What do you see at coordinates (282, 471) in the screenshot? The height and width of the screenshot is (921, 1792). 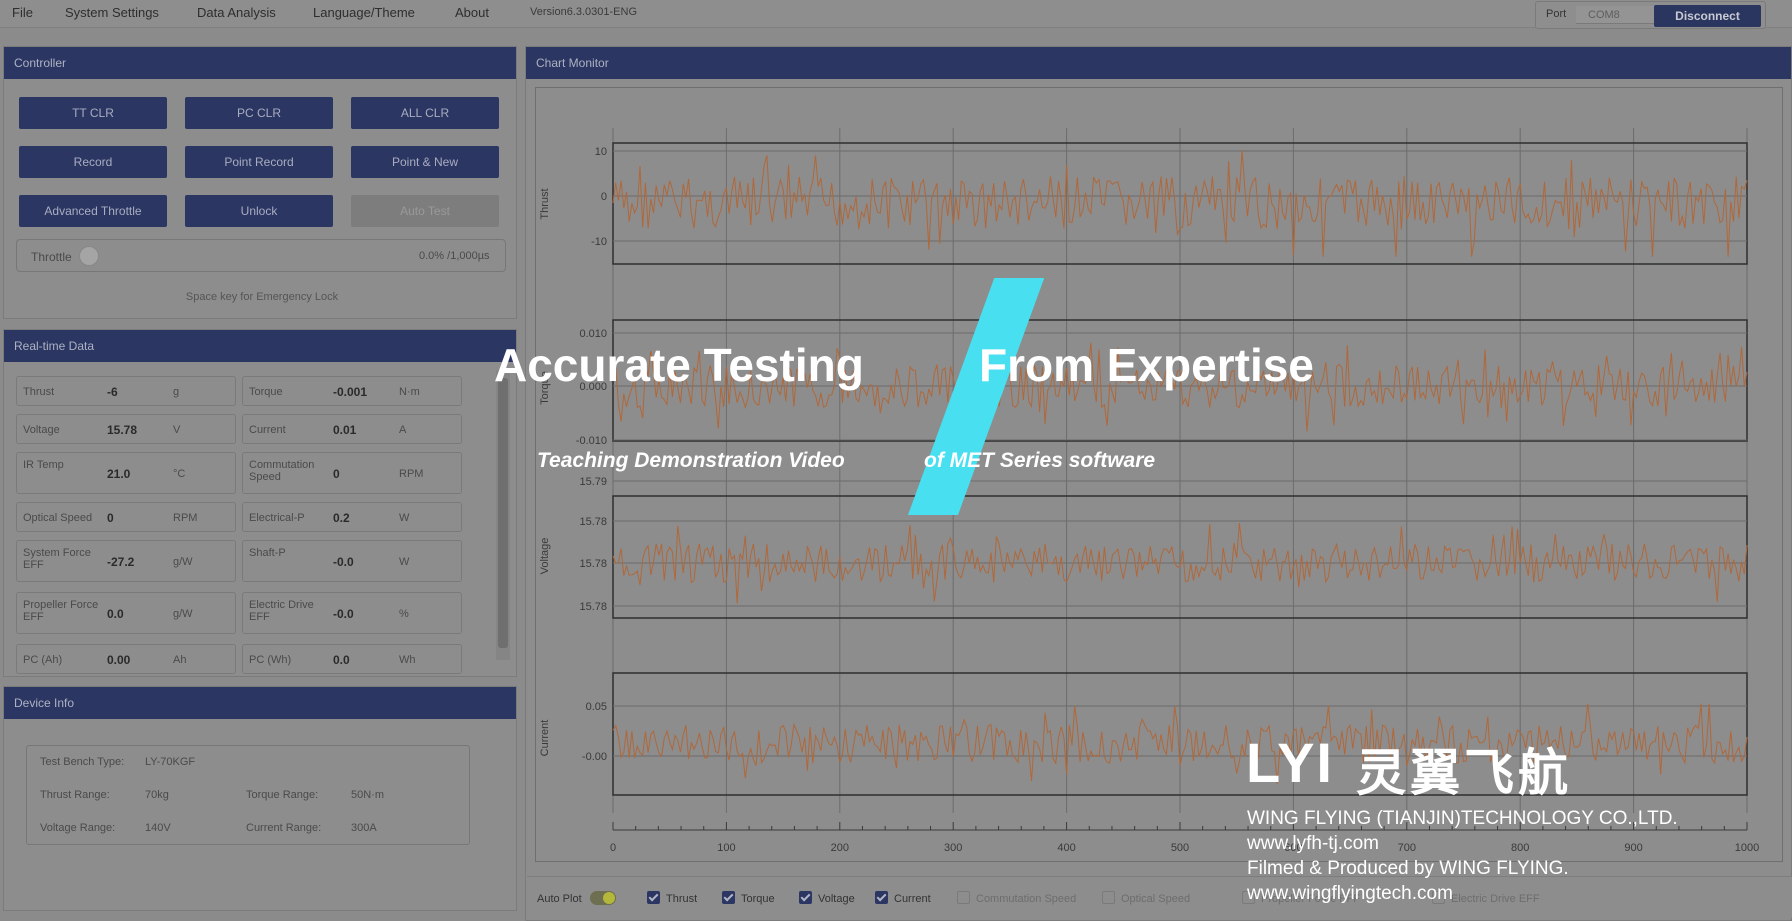 I see `realtime-label: Commutation Speed` at bounding box center [282, 471].